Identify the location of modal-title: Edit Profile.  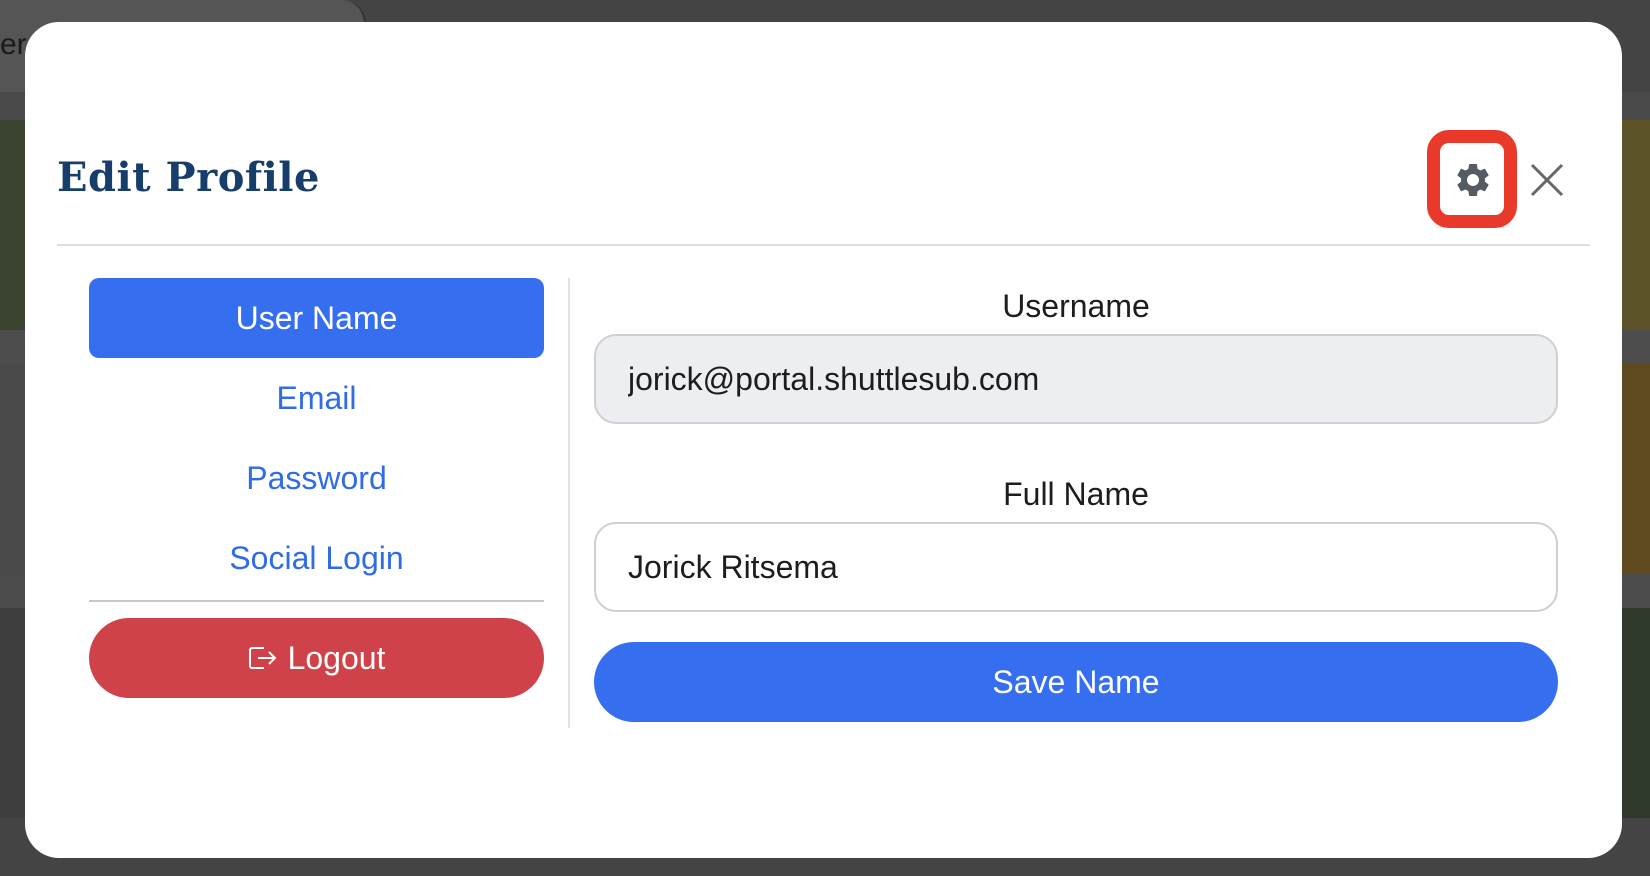
(188, 177).